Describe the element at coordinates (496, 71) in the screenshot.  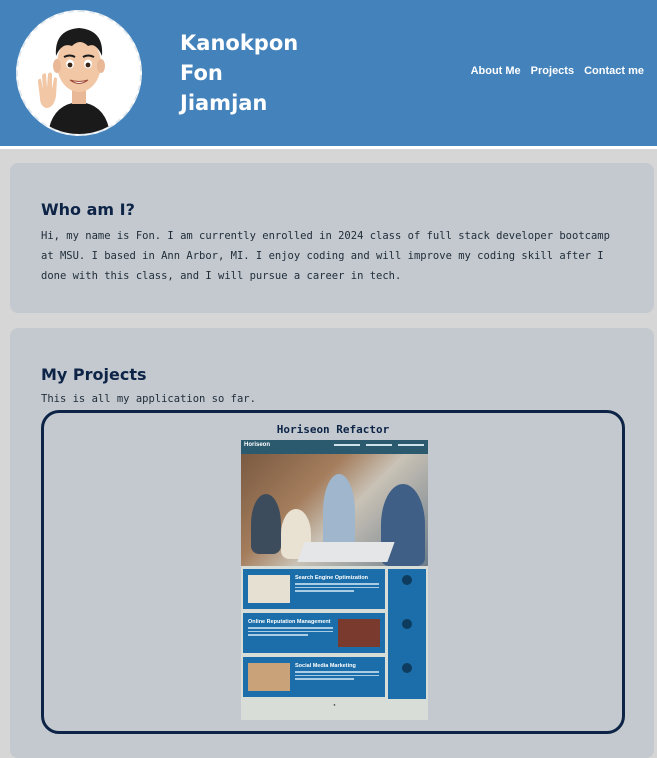
I see `nav-link-about: About Me` at that location.